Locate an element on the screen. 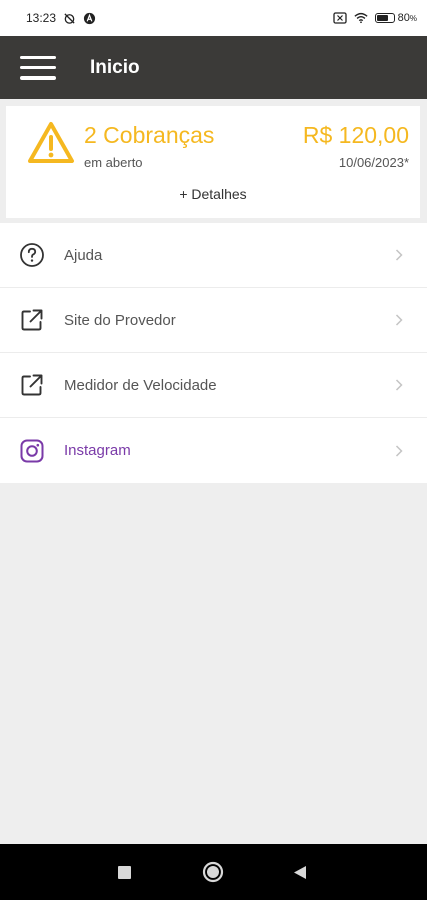 The width and height of the screenshot is (427, 900). battery-percent-unit: % is located at coordinates (413, 18).